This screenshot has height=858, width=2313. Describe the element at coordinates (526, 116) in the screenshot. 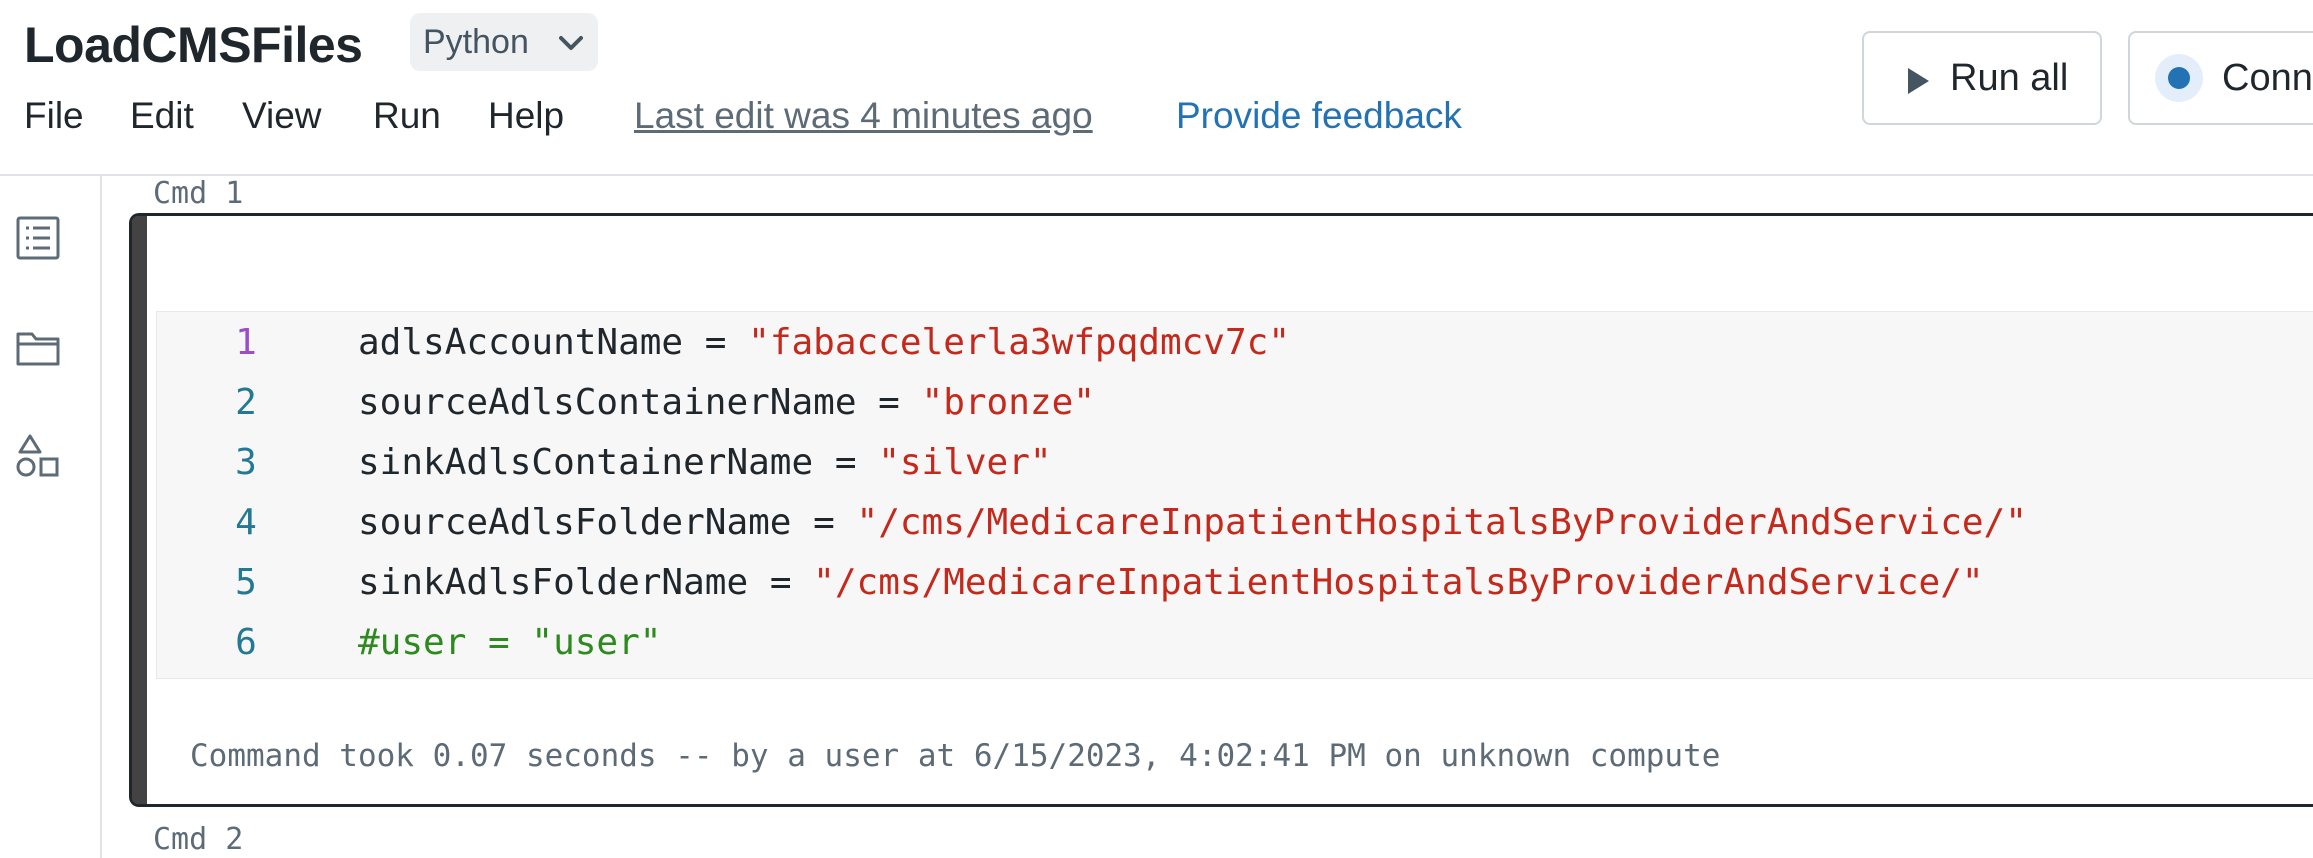

I see `menu-help: Help` at that location.